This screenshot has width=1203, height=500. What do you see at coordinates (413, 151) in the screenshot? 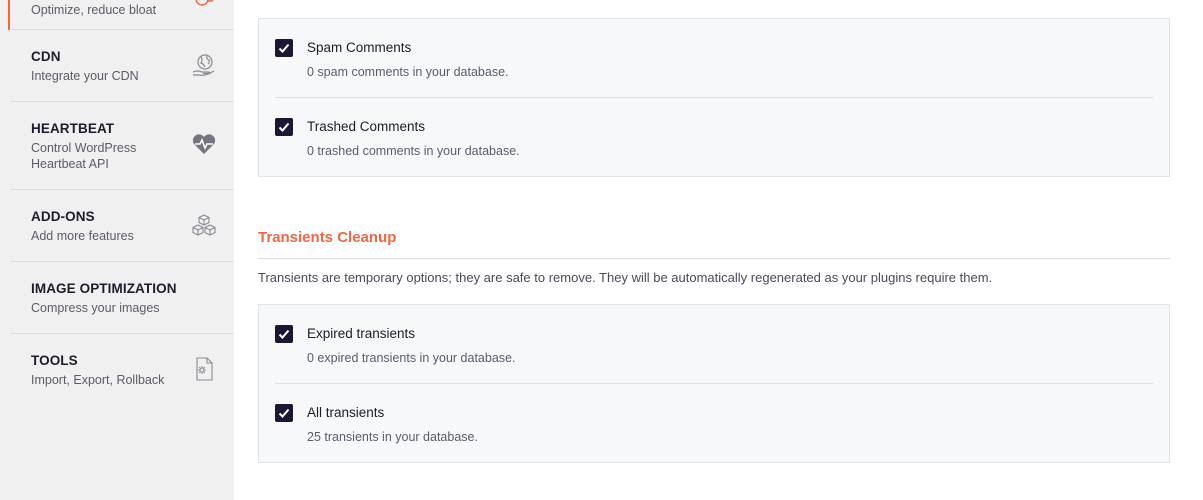
I see `option-detail: 0 trashed comments in your database.` at bounding box center [413, 151].